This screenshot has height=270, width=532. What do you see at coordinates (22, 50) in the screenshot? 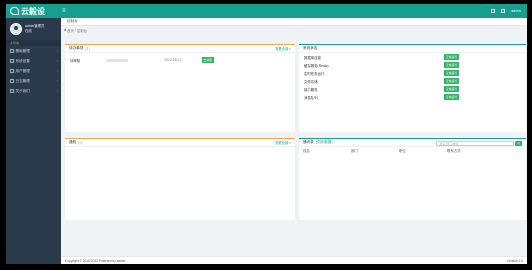
I see `sidebar-item-label: 基础管理` at bounding box center [22, 50].